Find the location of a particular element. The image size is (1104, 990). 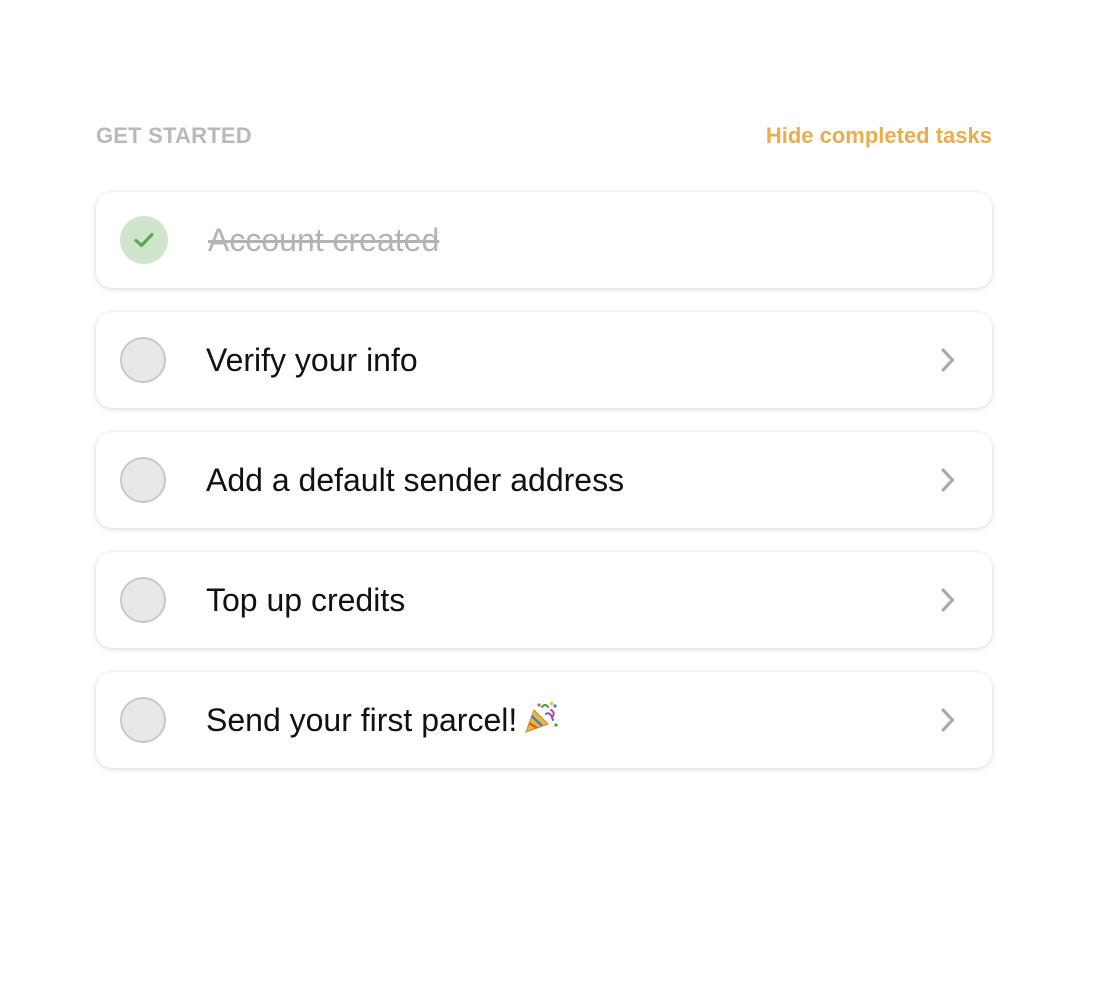

task-item-account-created: Account created is located at coordinates (544, 240).